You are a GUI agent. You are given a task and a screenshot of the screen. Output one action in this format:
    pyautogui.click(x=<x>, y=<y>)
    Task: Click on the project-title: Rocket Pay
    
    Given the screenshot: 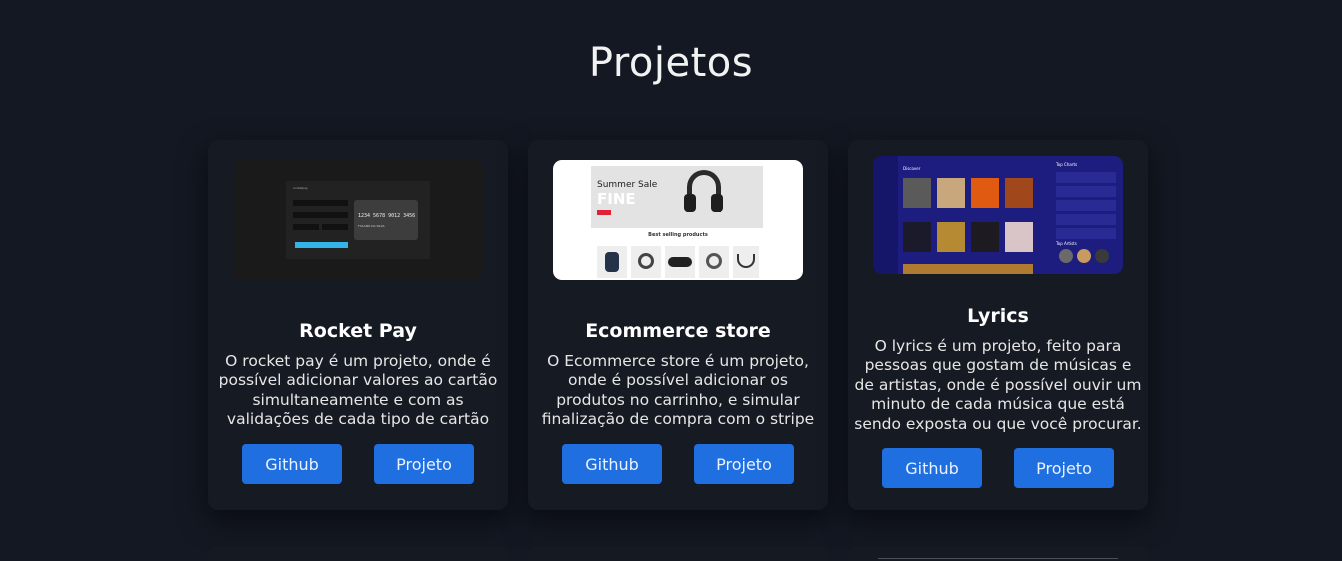 What is the action you would take?
    pyautogui.click(x=358, y=331)
    